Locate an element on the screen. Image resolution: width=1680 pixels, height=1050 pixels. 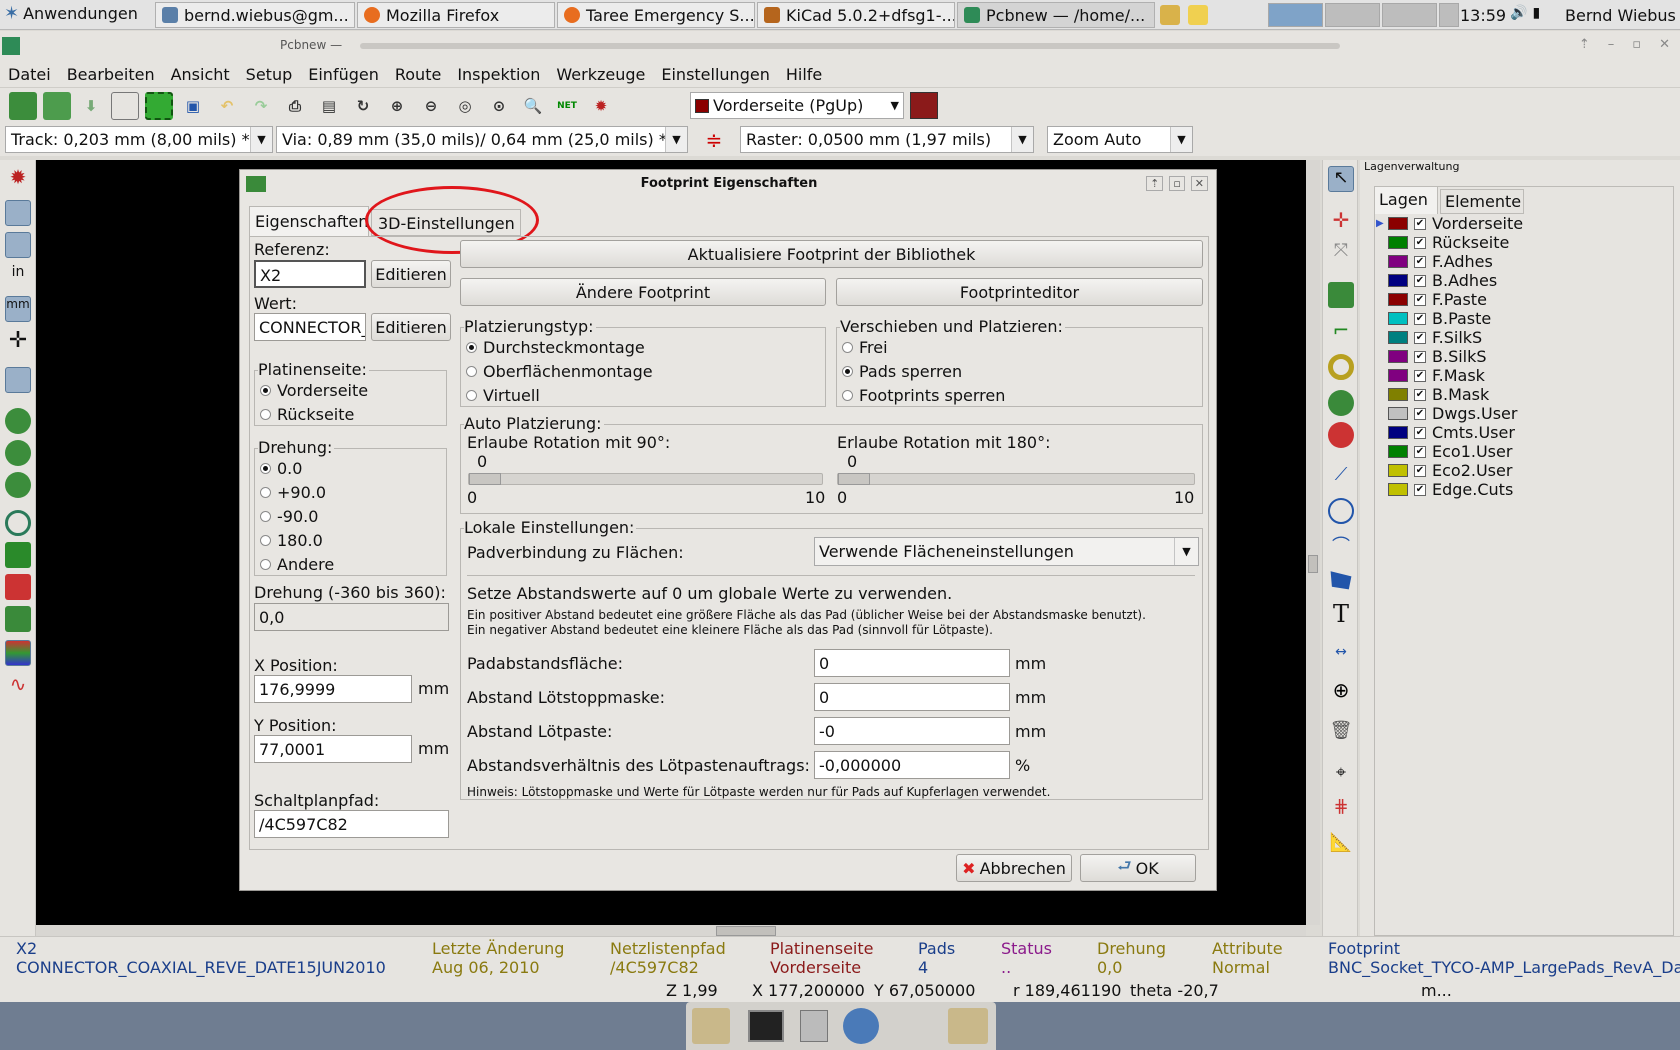
radio-footprints-sperren: Footprints sperren is located at coordinates (923, 395).